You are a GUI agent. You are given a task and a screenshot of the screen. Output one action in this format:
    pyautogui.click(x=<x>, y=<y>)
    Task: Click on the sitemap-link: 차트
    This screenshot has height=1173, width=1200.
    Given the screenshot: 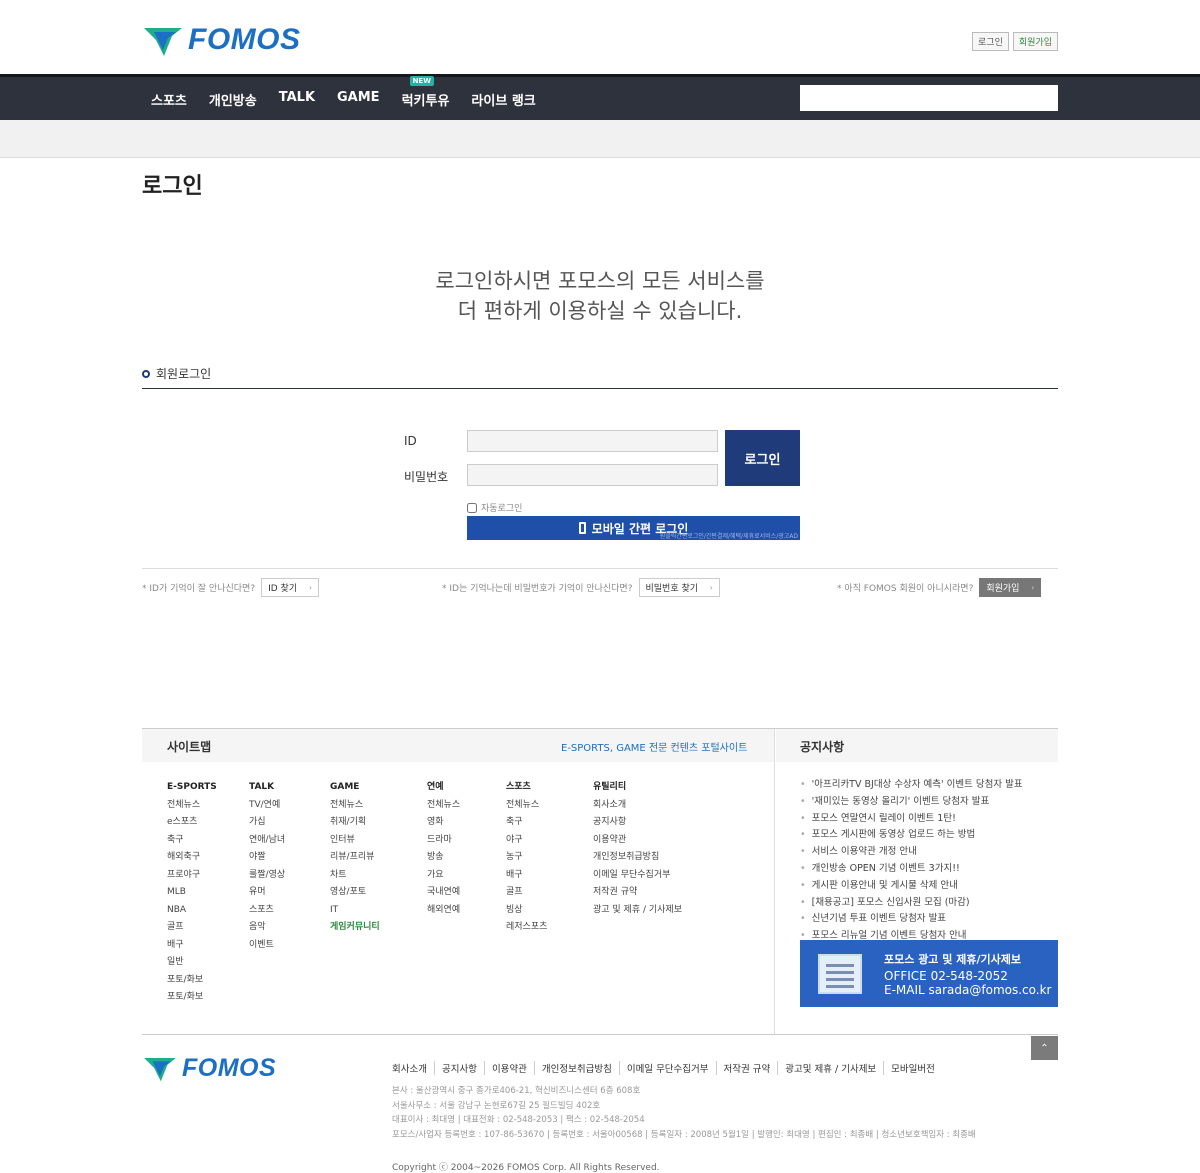 What is the action you would take?
    pyautogui.click(x=355, y=876)
    